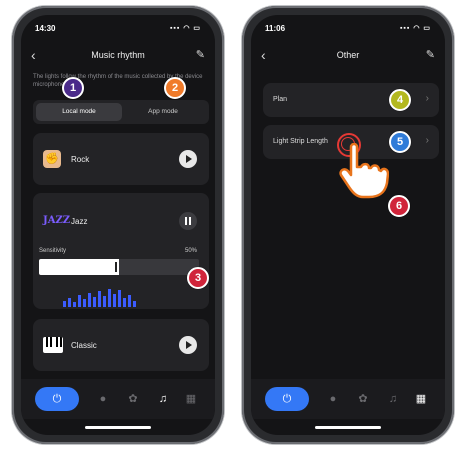 The width and height of the screenshot is (461, 449). I want to click on badge-5: 5, so click(400, 142).